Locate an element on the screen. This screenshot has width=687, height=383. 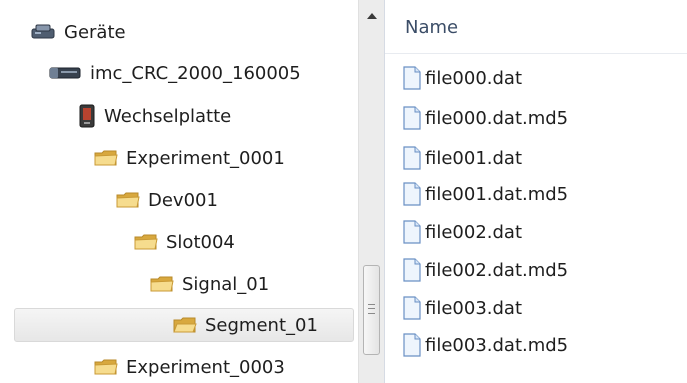
folder-open-icon is located at coordinates (185, 325).